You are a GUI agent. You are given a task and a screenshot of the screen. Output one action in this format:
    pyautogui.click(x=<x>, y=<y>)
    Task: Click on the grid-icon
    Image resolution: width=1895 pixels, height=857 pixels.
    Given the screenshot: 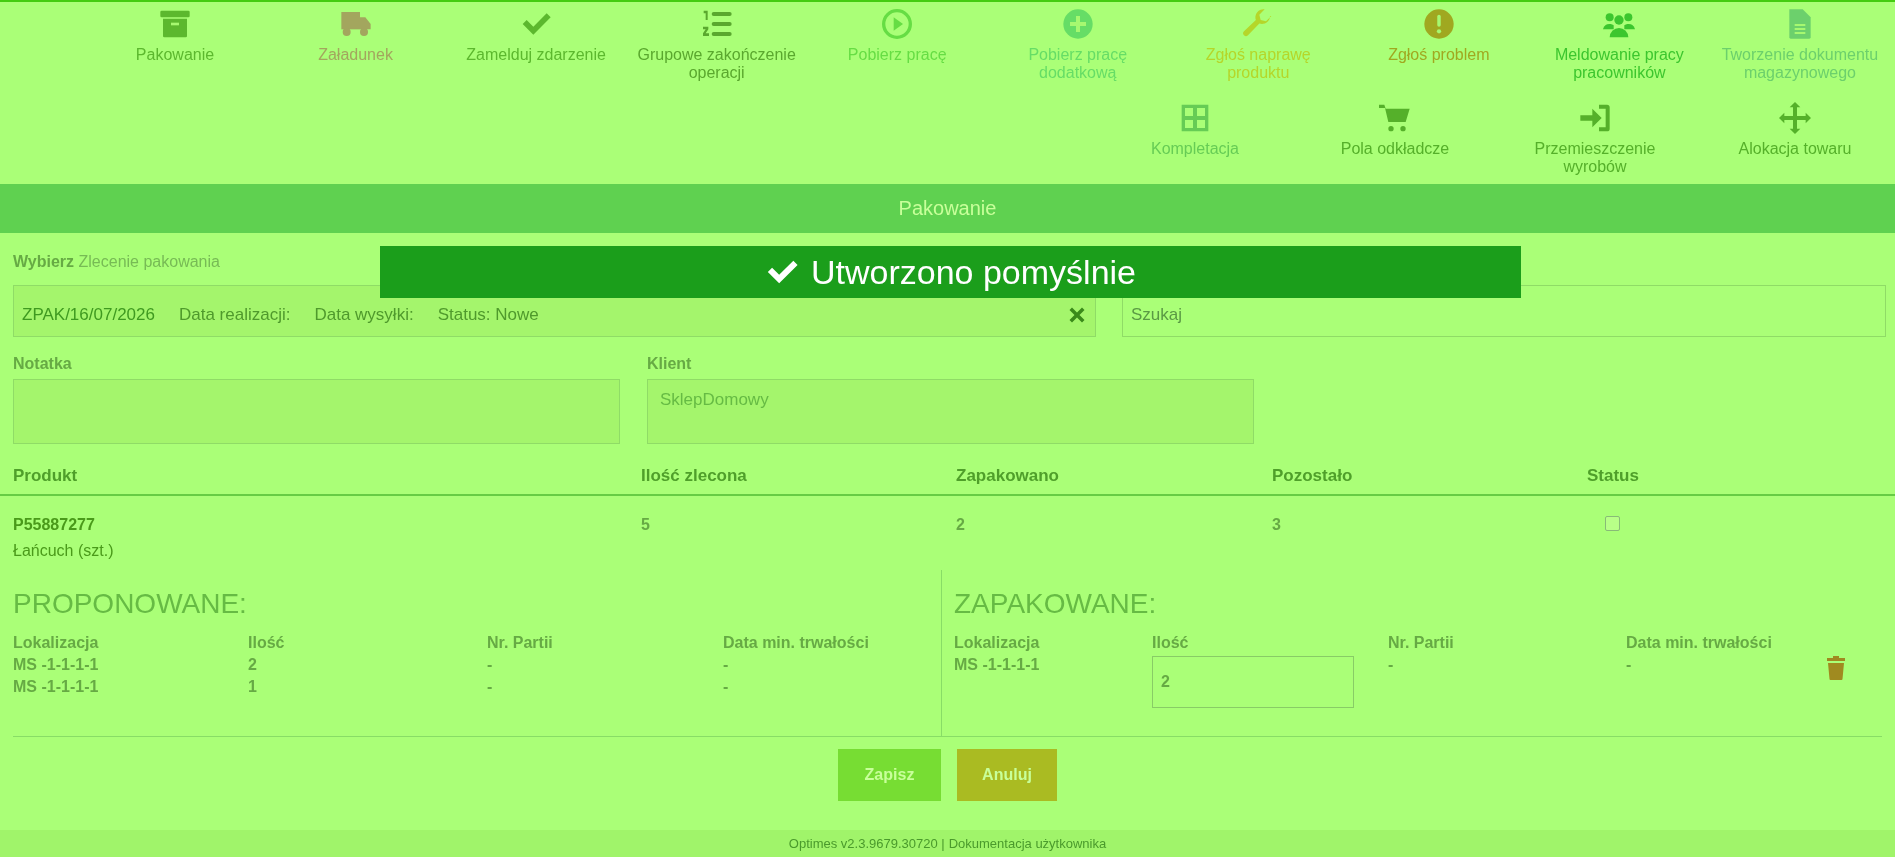 What is the action you would take?
    pyautogui.click(x=1195, y=118)
    